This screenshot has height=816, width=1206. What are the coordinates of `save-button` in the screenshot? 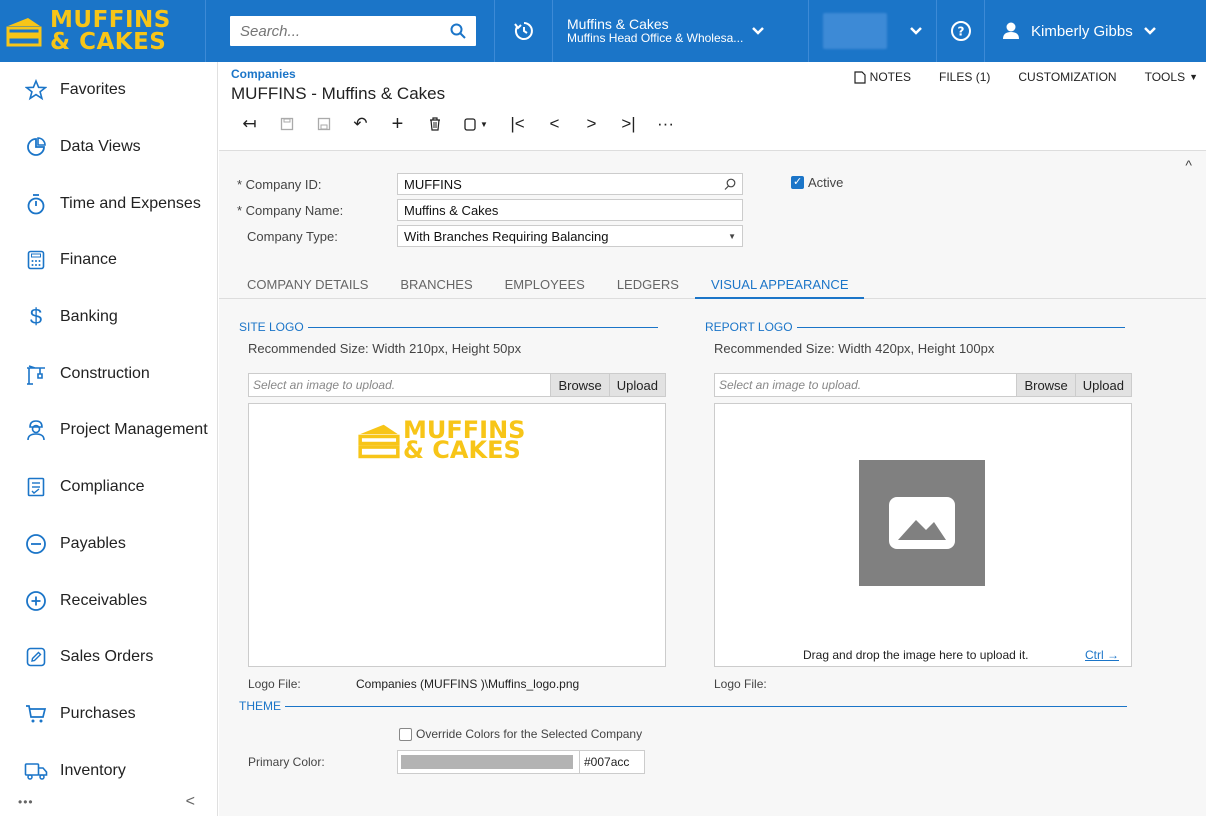 It's located at (323, 124).